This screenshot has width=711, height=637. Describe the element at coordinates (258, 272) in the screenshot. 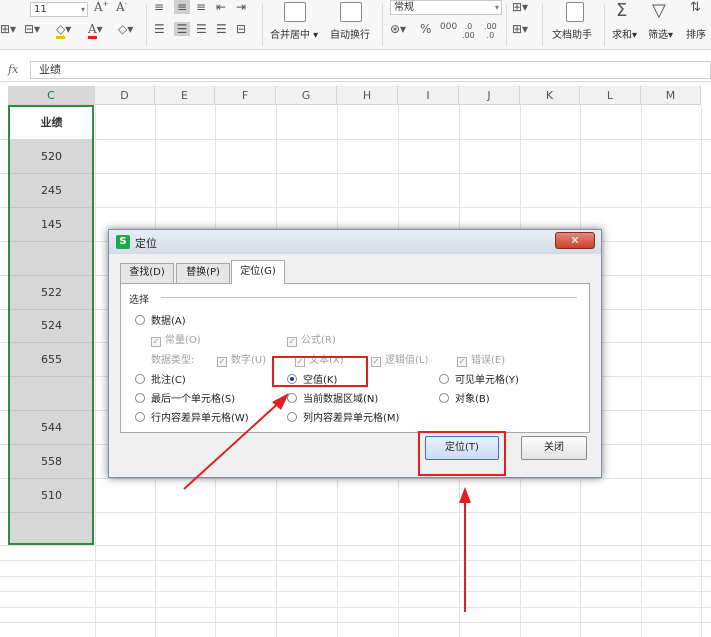

I see `tab-goto: 定位(G)` at that location.